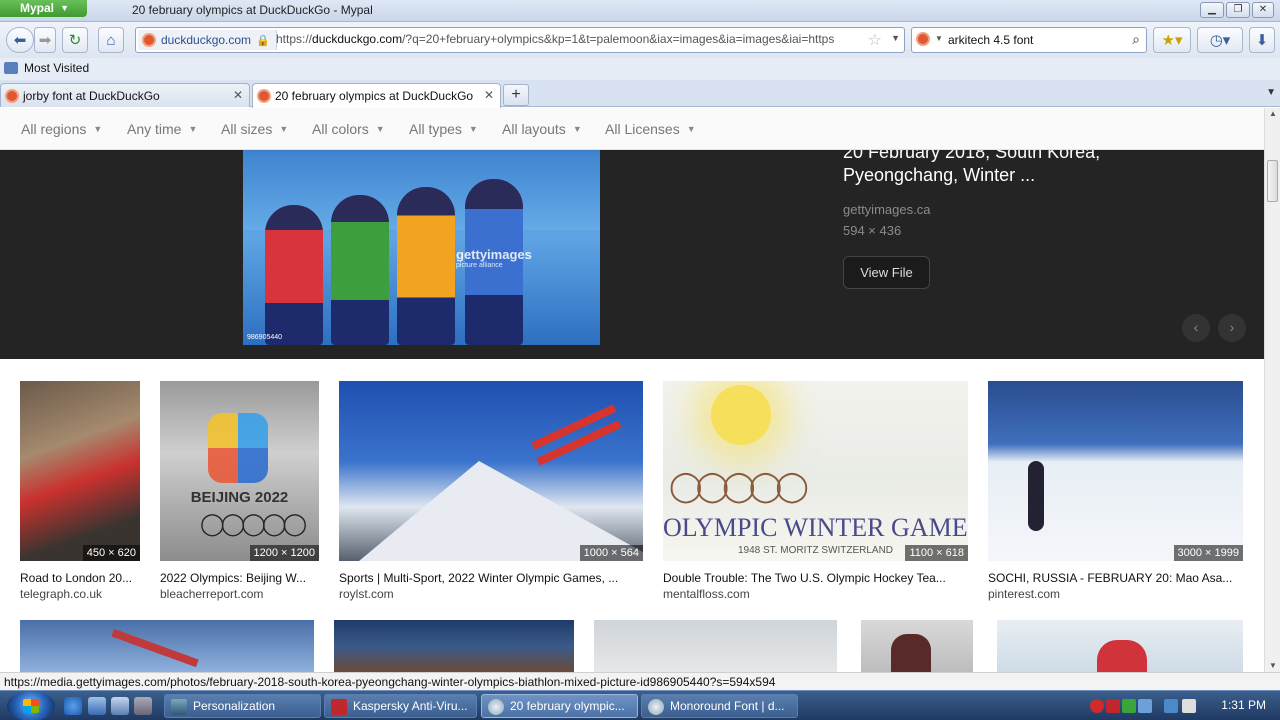  I want to click on reload-button: ↻, so click(75, 40).